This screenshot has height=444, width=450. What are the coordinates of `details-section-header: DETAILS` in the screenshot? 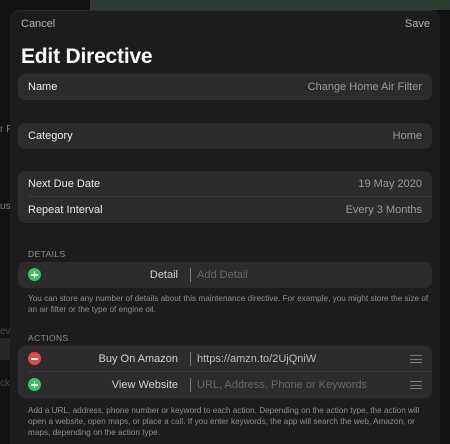 It's located at (47, 254).